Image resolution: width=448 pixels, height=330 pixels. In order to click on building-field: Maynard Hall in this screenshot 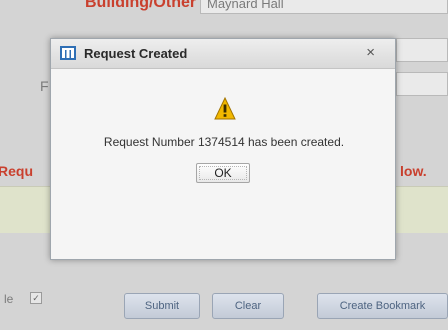, I will do `click(324, 7)`.